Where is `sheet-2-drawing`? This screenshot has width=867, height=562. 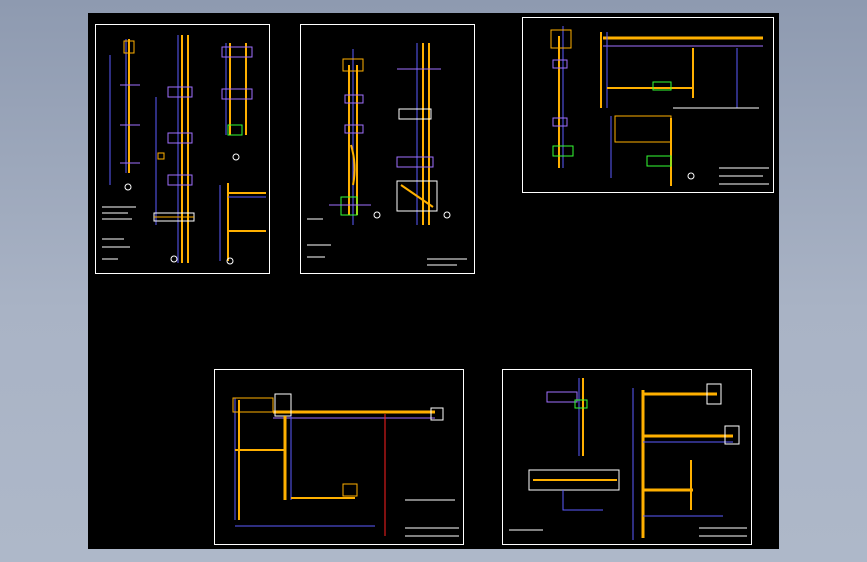
sheet-2-drawing is located at coordinates (387, 154).